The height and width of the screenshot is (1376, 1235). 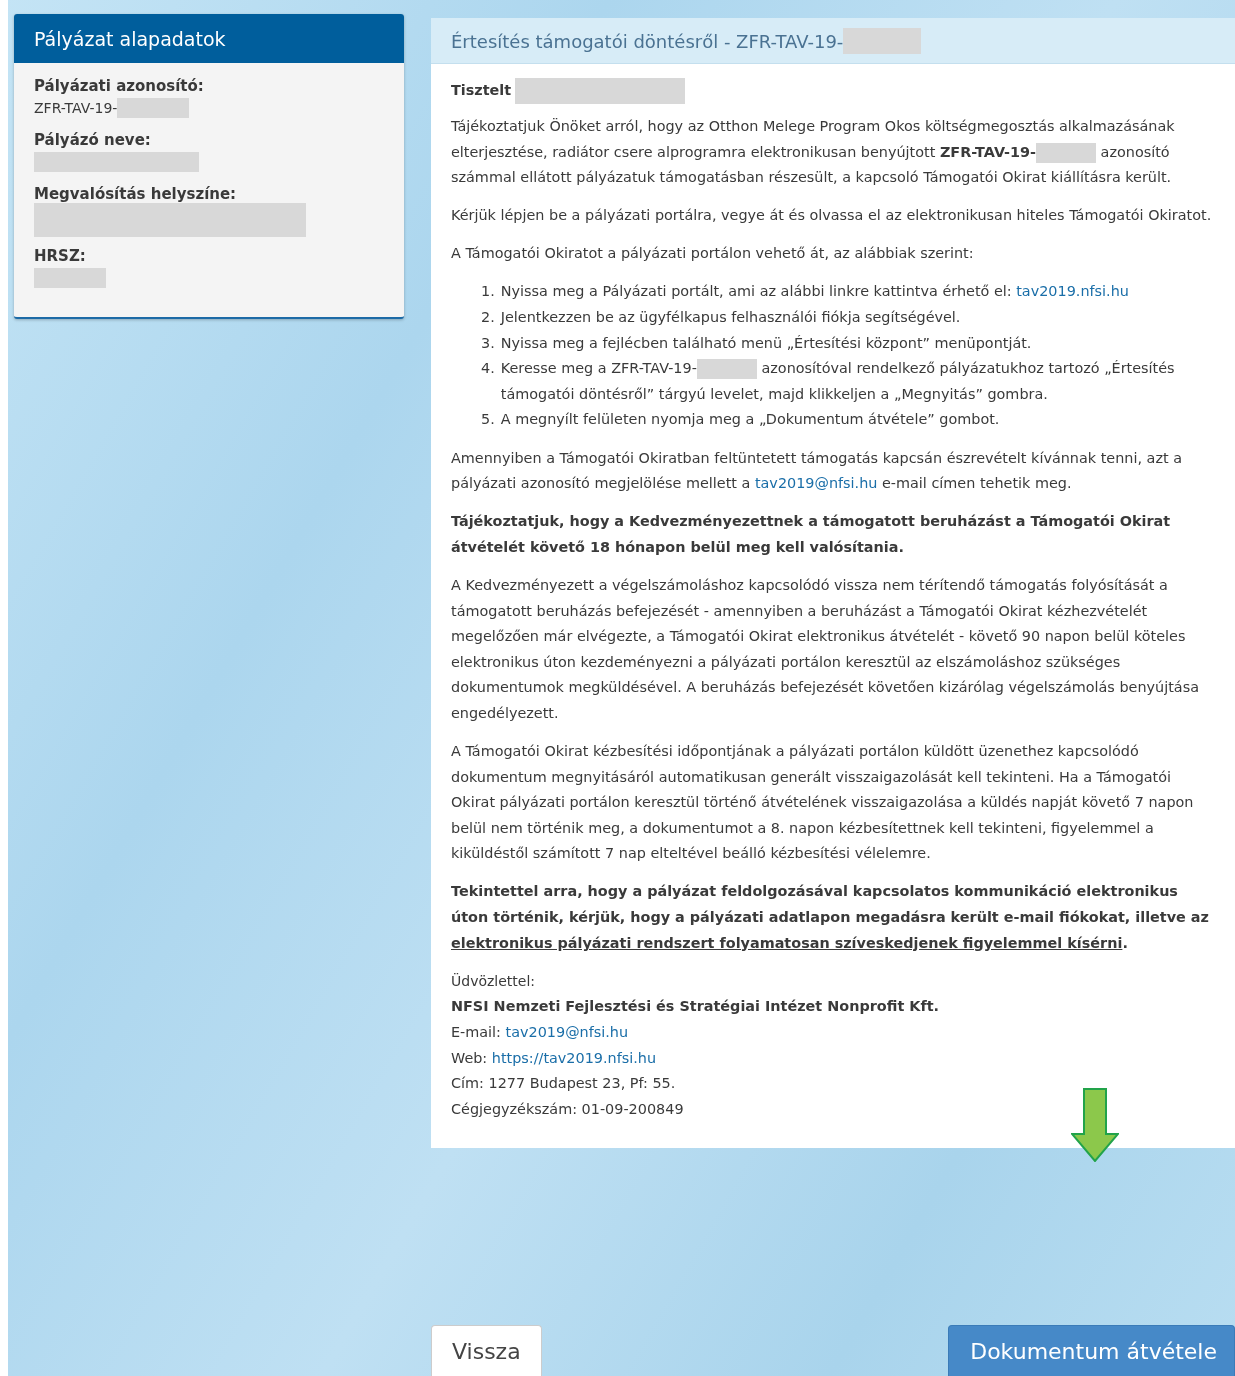 What do you see at coordinates (488, 318) in the screenshot?
I see `list-number: 2.` at bounding box center [488, 318].